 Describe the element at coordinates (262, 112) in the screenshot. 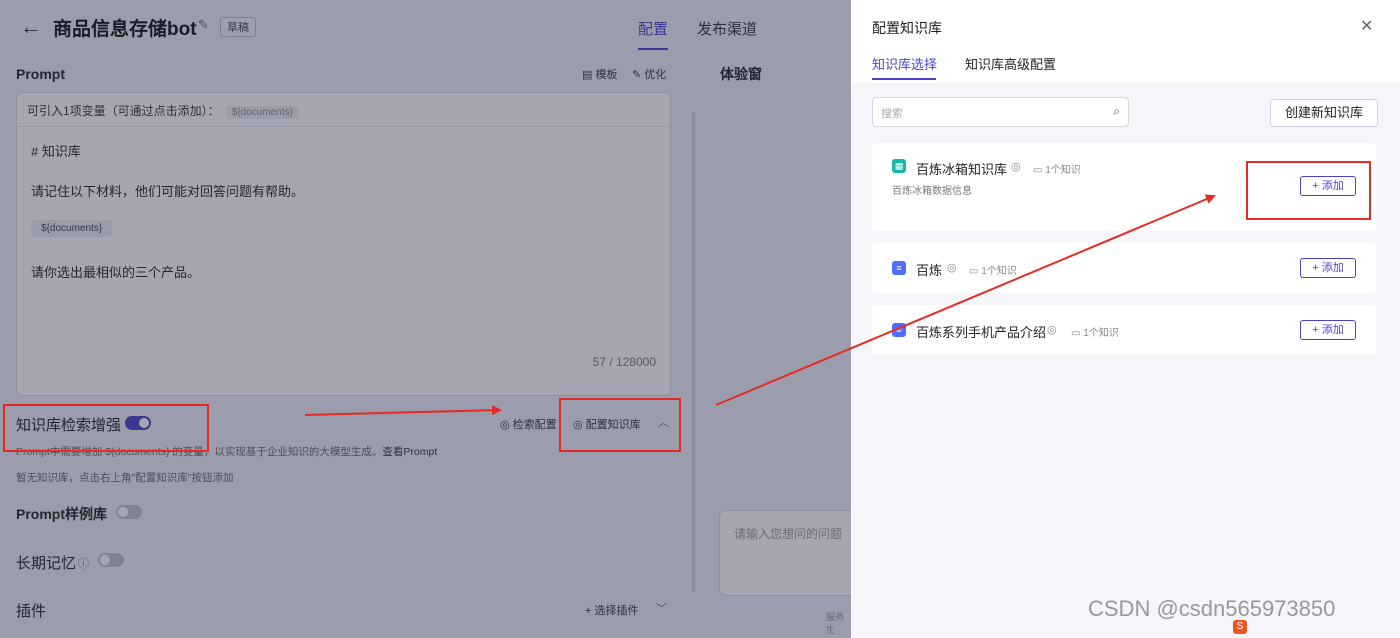

I see `variable-chip: ${documents}` at that location.